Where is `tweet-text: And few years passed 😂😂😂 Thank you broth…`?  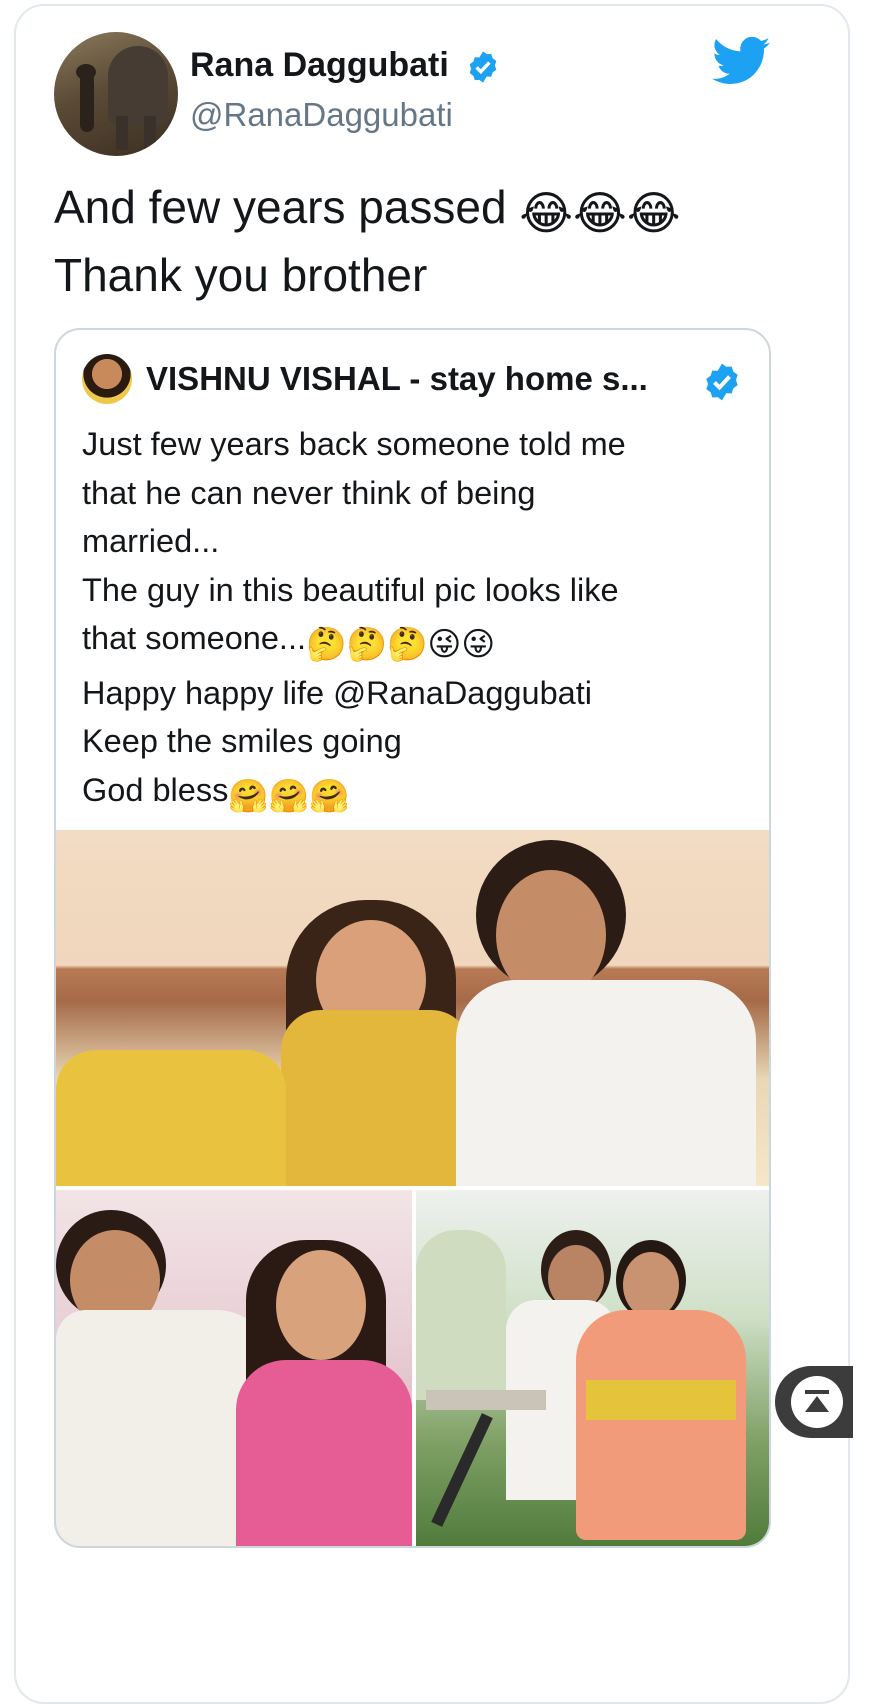 tweet-text: And few years passed 😂😂😂 Thank you broth… is located at coordinates (367, 241).